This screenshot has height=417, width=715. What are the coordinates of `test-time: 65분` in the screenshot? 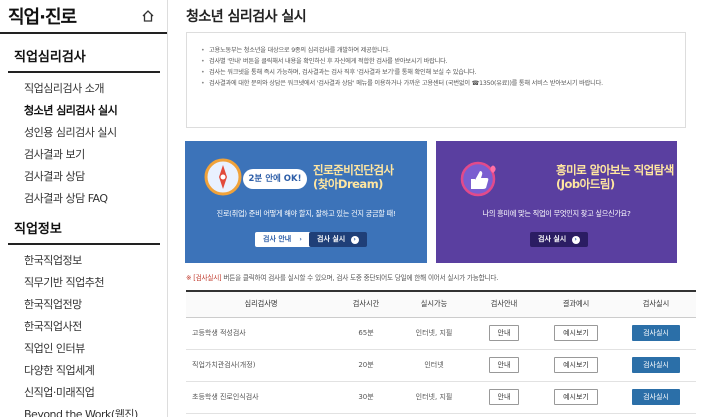 It's located at (366, 333).